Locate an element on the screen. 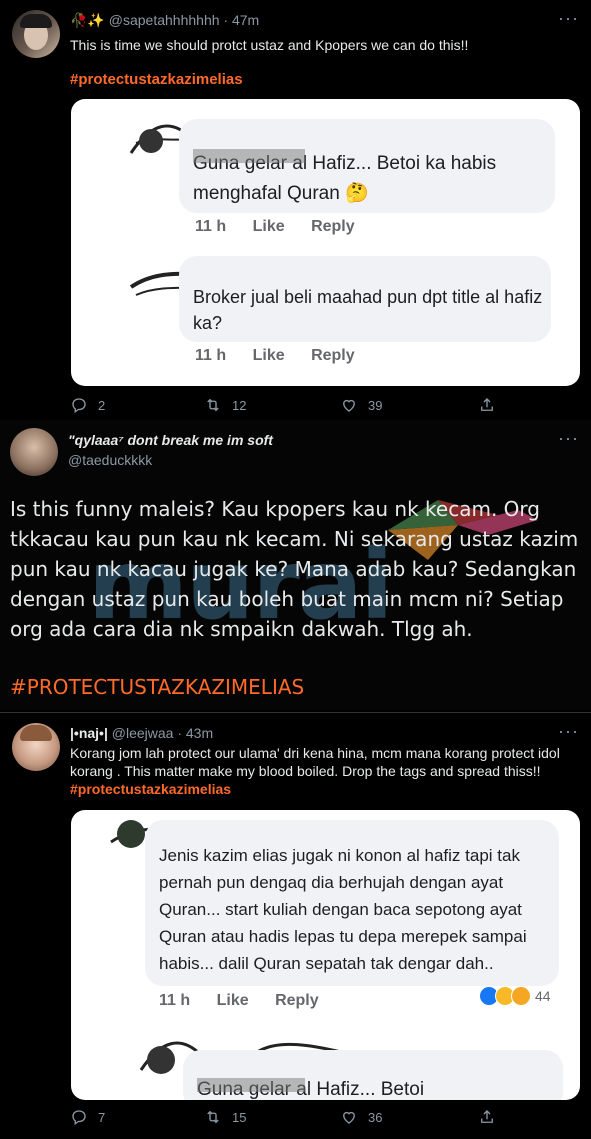  user-handle: @taeduckkkk is located at coordinates (110, 460).